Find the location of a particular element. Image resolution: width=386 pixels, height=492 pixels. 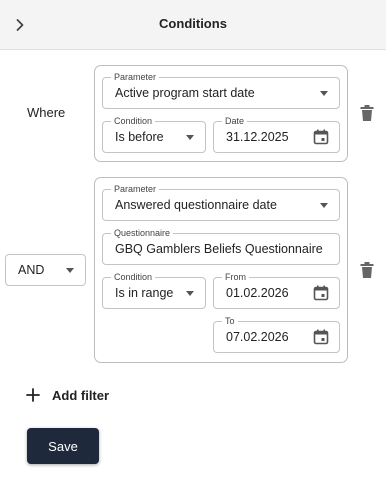

condition-select-2: Condition Is in range is located at coordinates (154, 290).